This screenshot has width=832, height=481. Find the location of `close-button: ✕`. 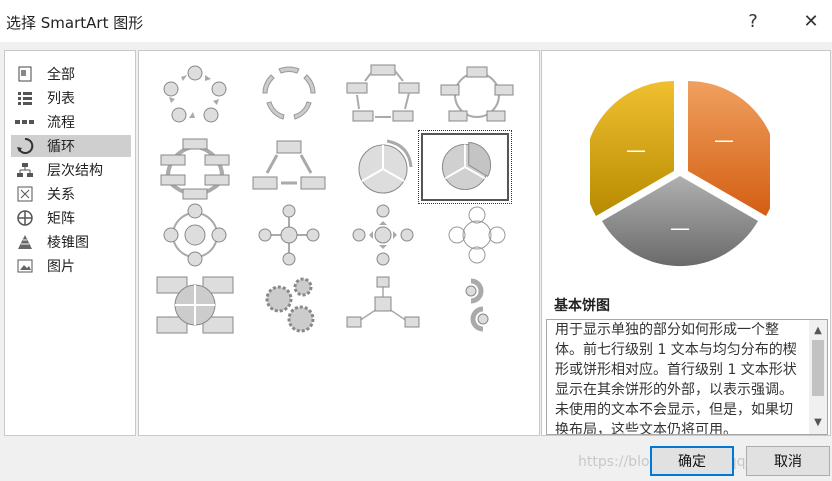

close-button: ✕ is located at coordinates (811, 21).